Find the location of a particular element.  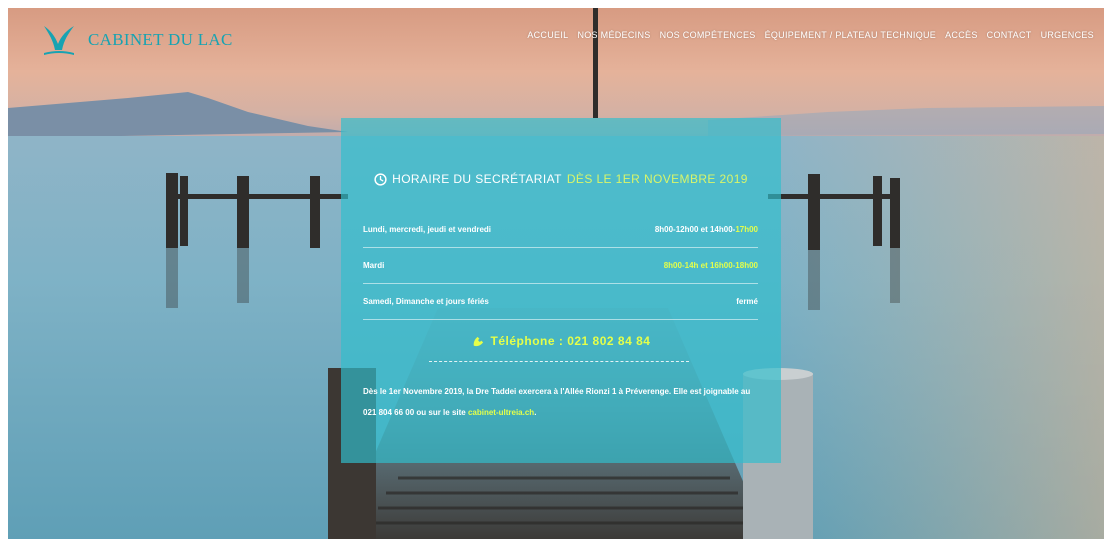

hours-row: Mardi 8h00-14h et 16h00-18h00 is located at coordinates (560, 266).